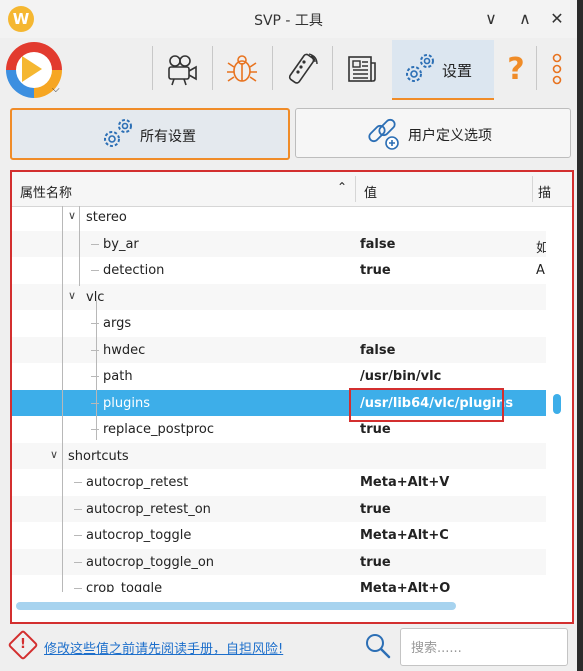  I want to click on property-name: autocrop_retest_on, so click(148, 509).